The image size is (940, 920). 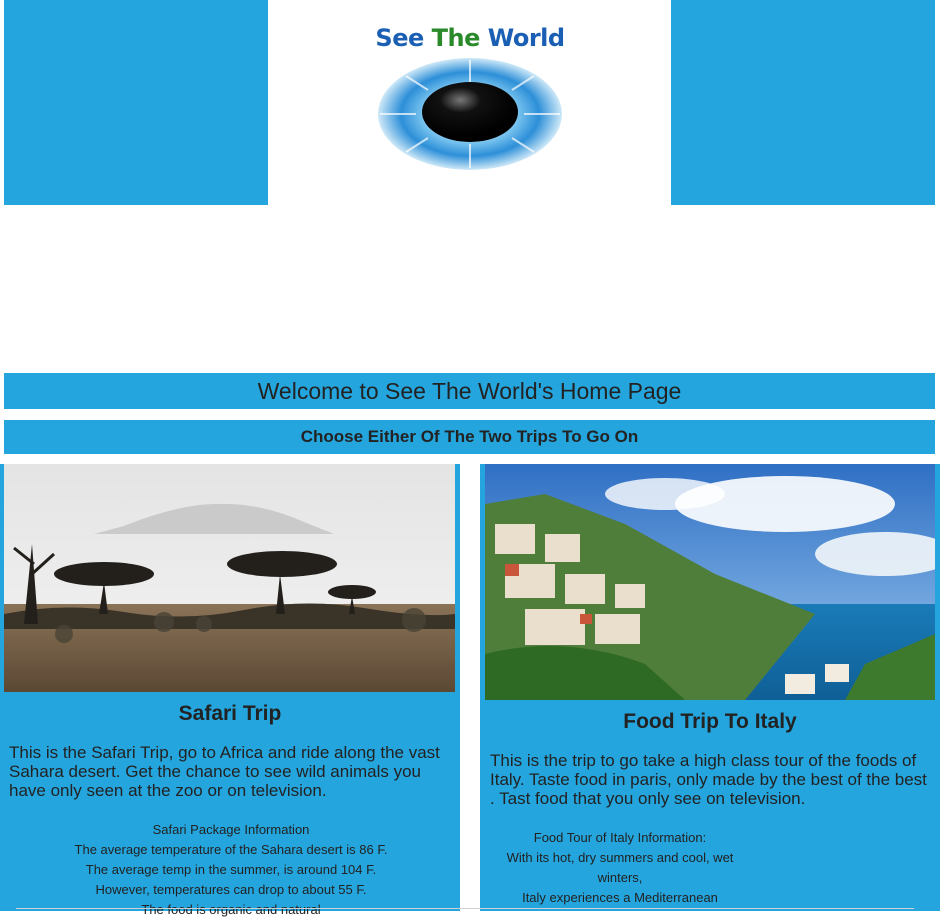 I want to click on eye-icon, so click(x=470, y=114).